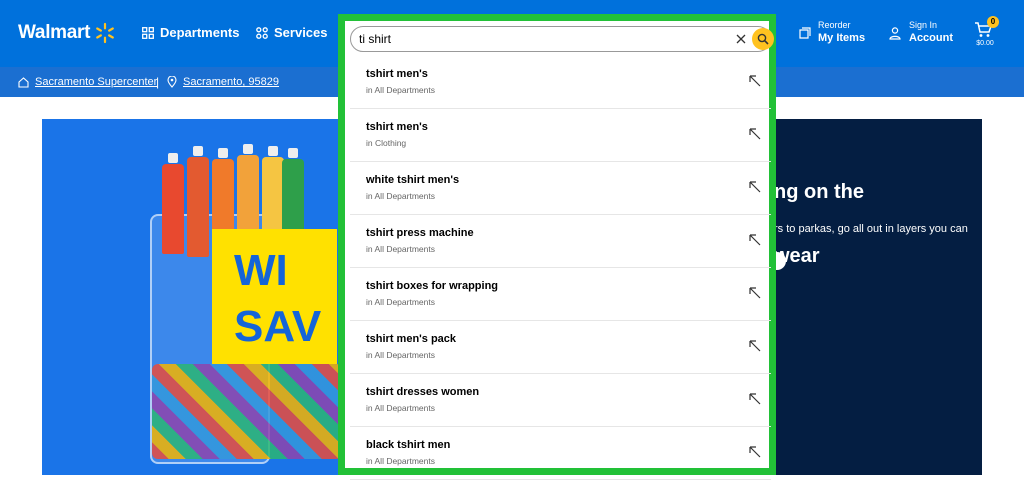  Describe the element at coordinates (262, 32) in the screenshot. I see `services-icon` at that location.